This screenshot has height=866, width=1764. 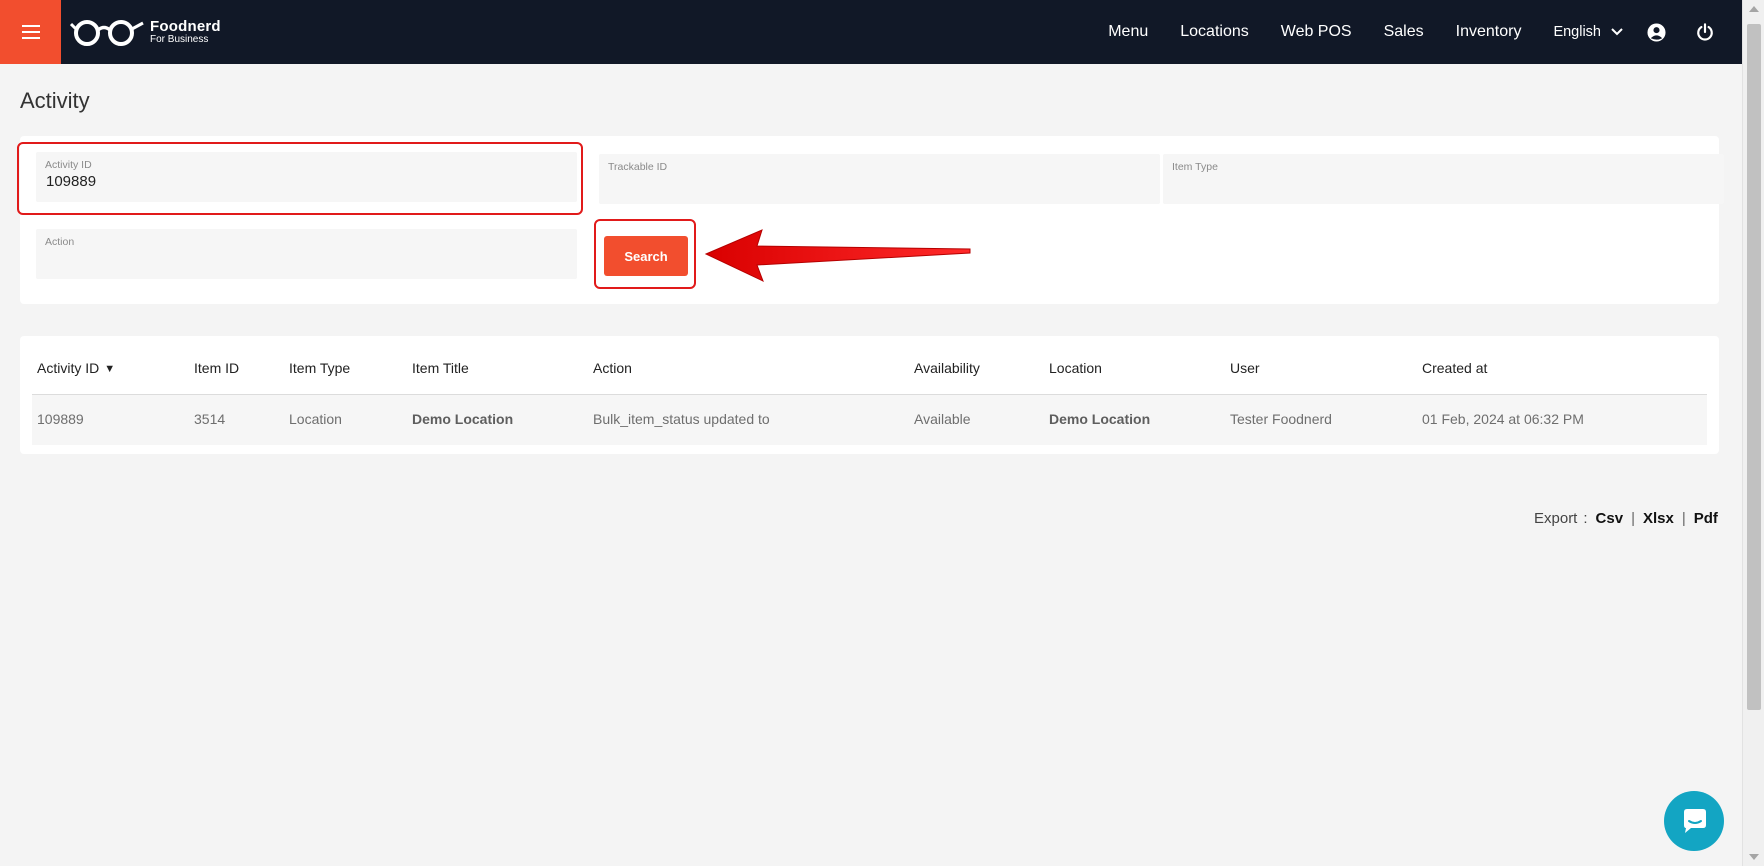 What do you see at coordinates (837, 255) in the screenshot?
I see `red-arrow-annotation-icon` at bounding box center [837, 255].